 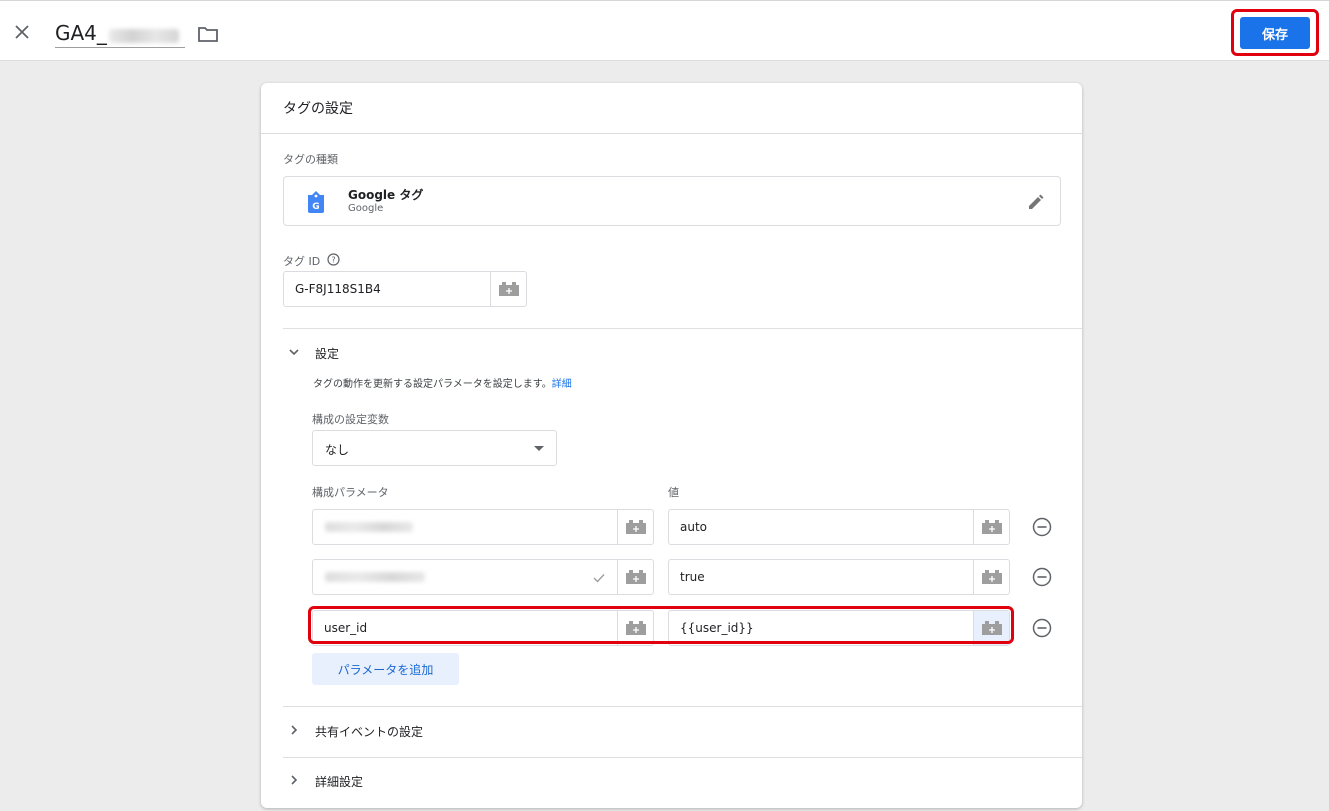 What do you see at coordinates (694, 527) in the screenshot?
I see `param-value: auto` at bounding box center [694, 527].